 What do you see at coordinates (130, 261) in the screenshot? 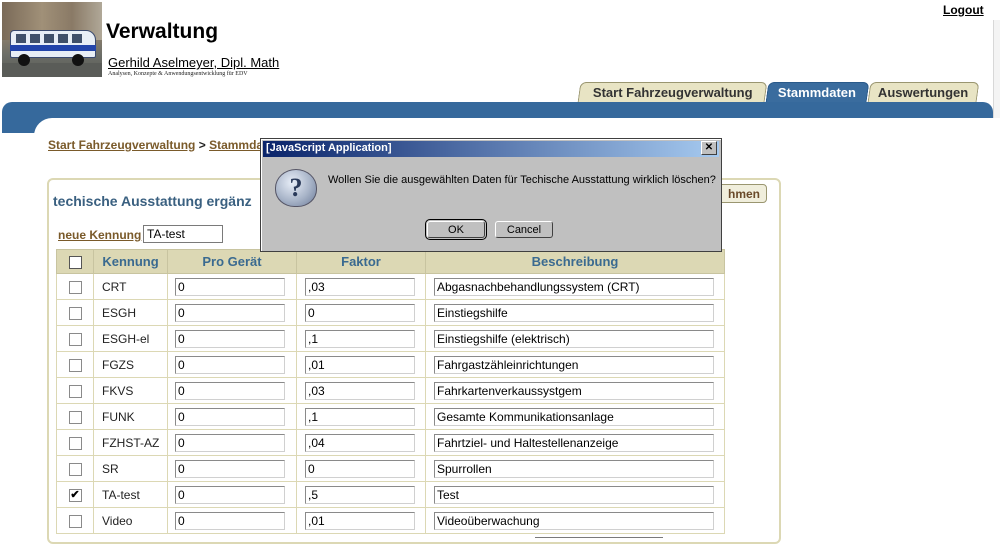
I see `header-kennung: Kennung` at bounding box center [130, 261].